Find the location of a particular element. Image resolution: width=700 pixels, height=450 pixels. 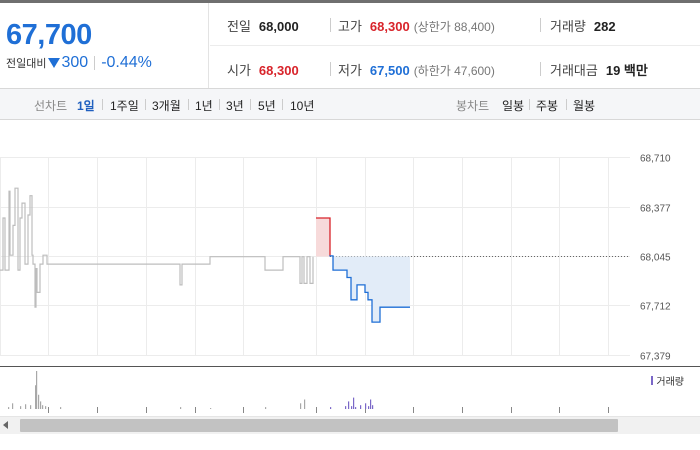

stat-volume: 거래량 282 is located at coordinates (583, 25).